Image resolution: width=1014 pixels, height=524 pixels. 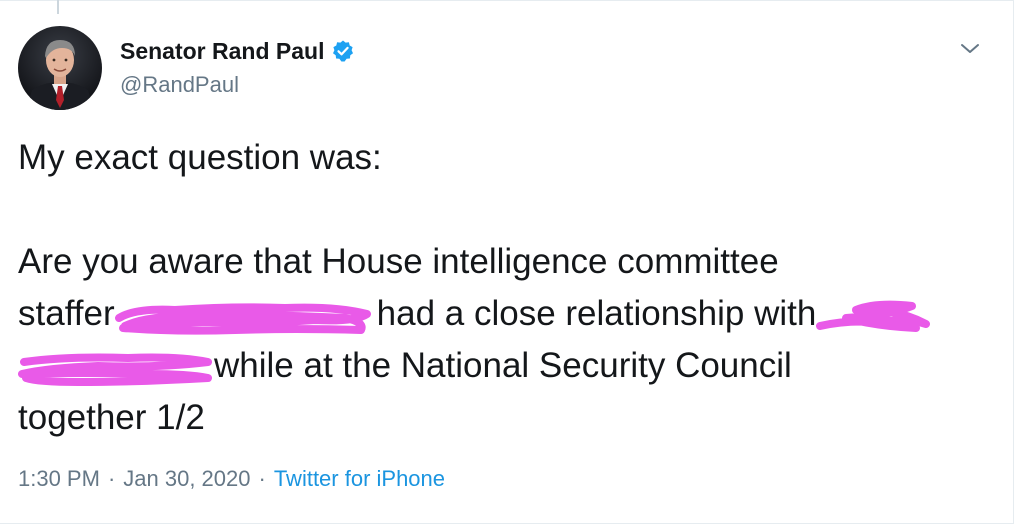 I want to click on author-name-row: Senator Rand Paul, so click(x=237, y=51).